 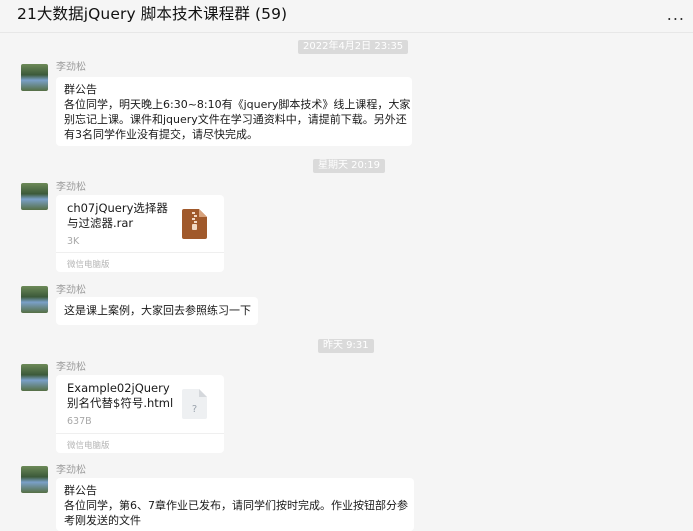 I want to click on timestamp: 2022年4月2日 23:35, so click(x=353, y=47).